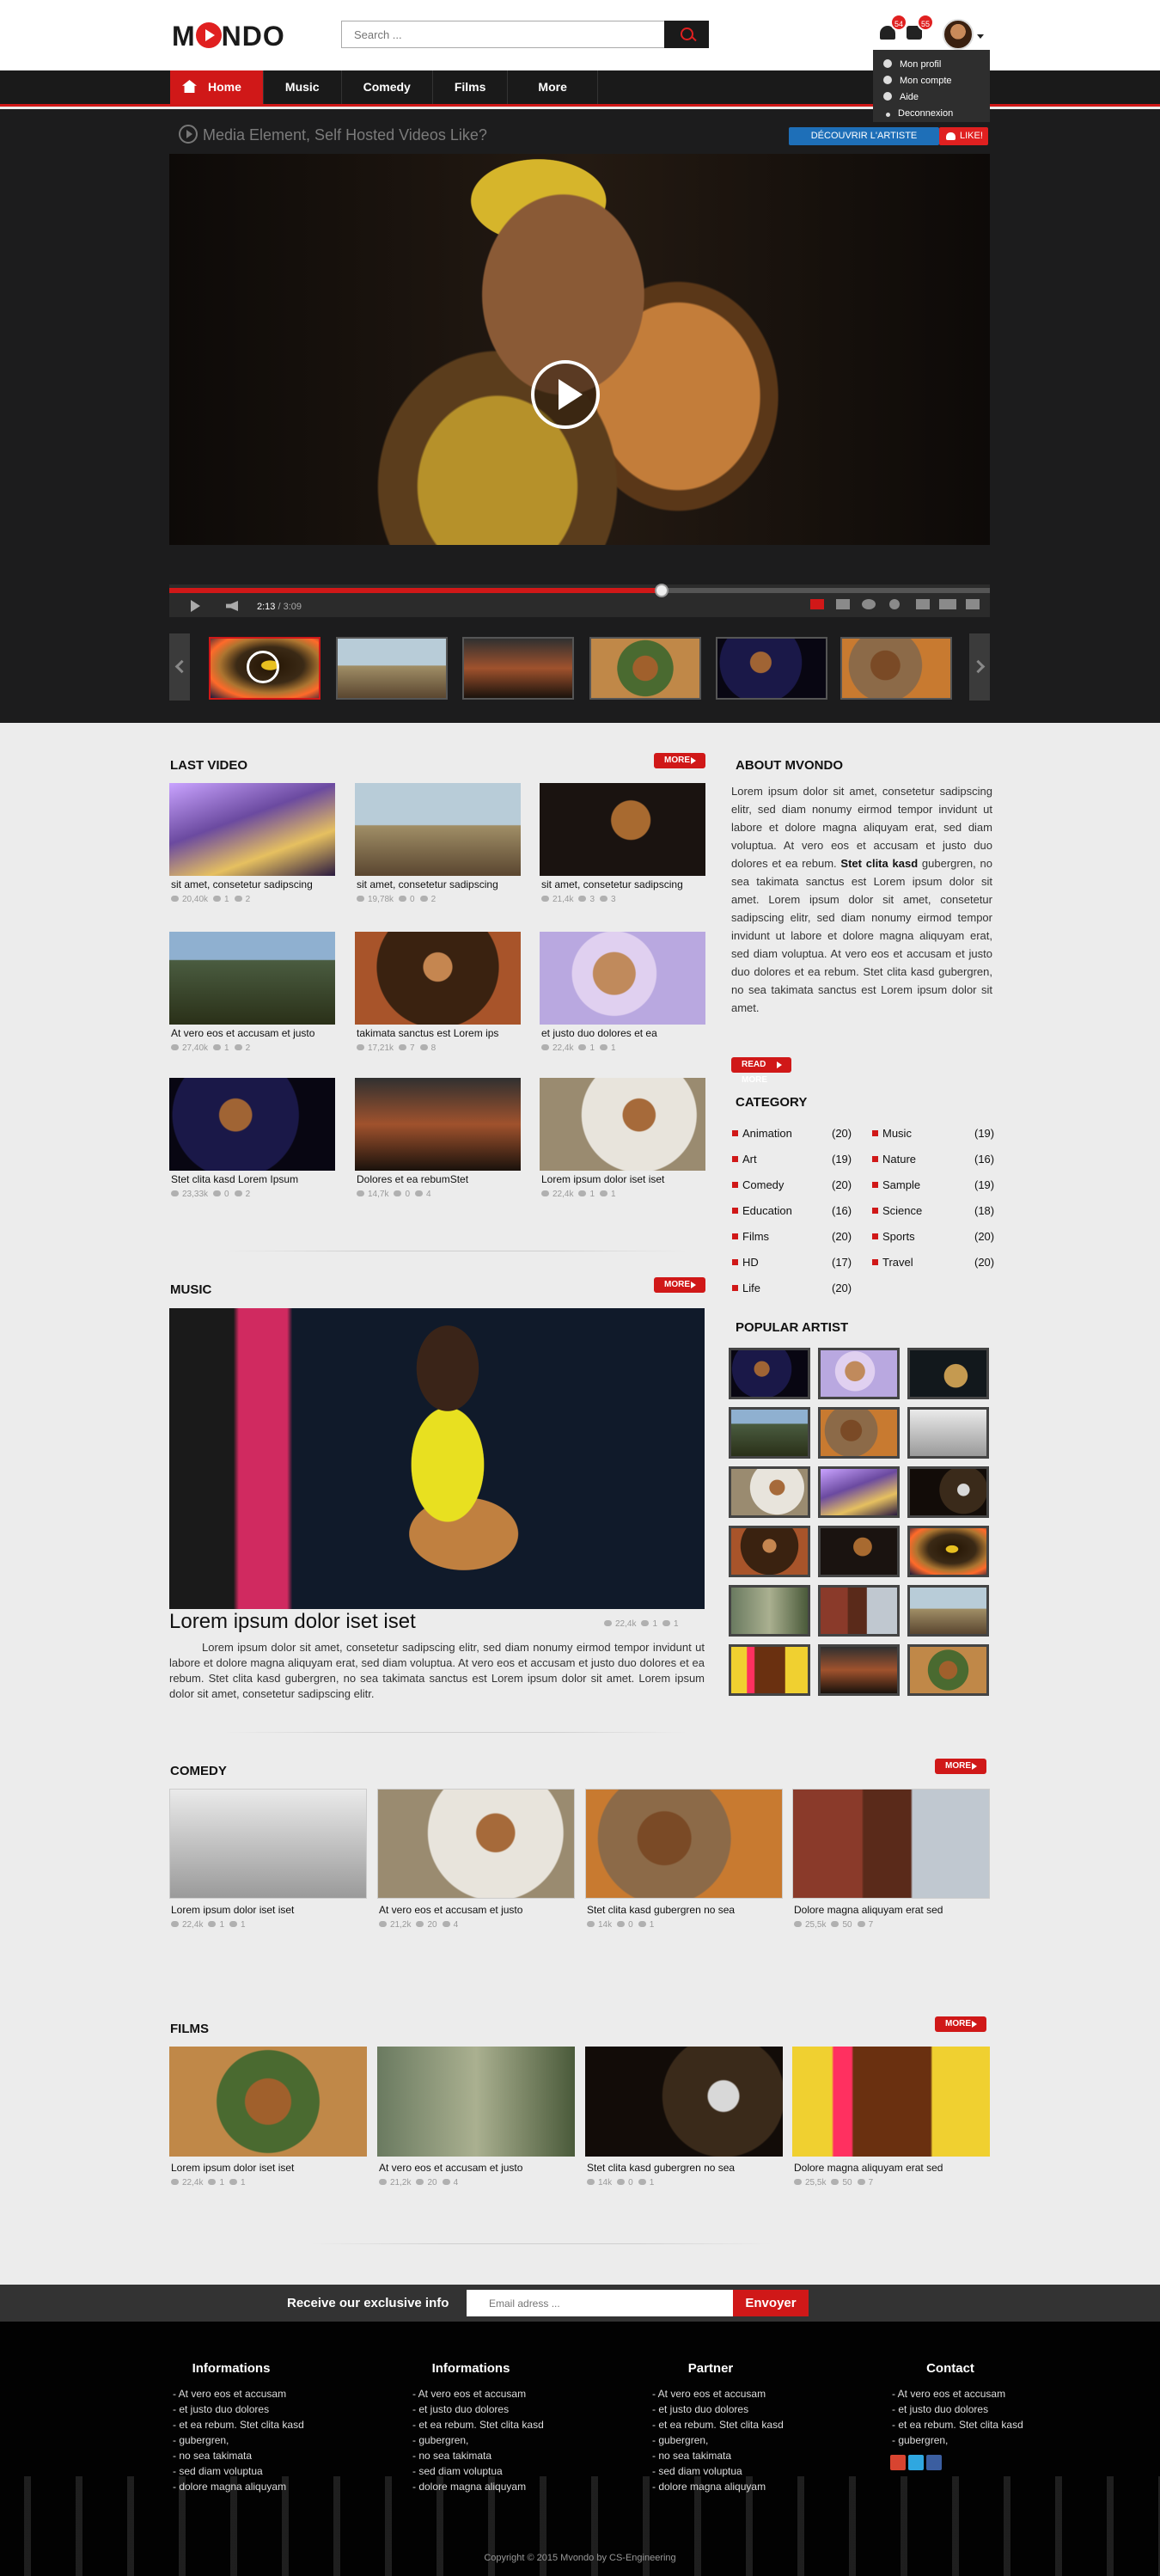 The image size is (1160, 2576). I want to click on category-link: Education, so click(762, 1210).